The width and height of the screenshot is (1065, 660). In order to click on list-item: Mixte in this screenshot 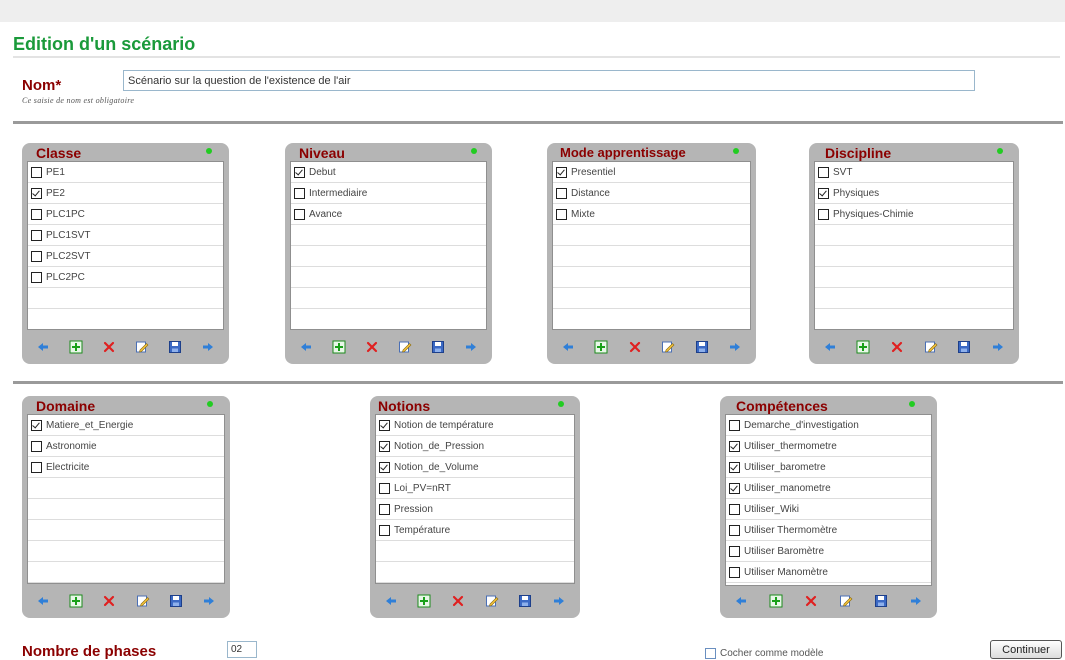, I will do `click(651, 214)`.